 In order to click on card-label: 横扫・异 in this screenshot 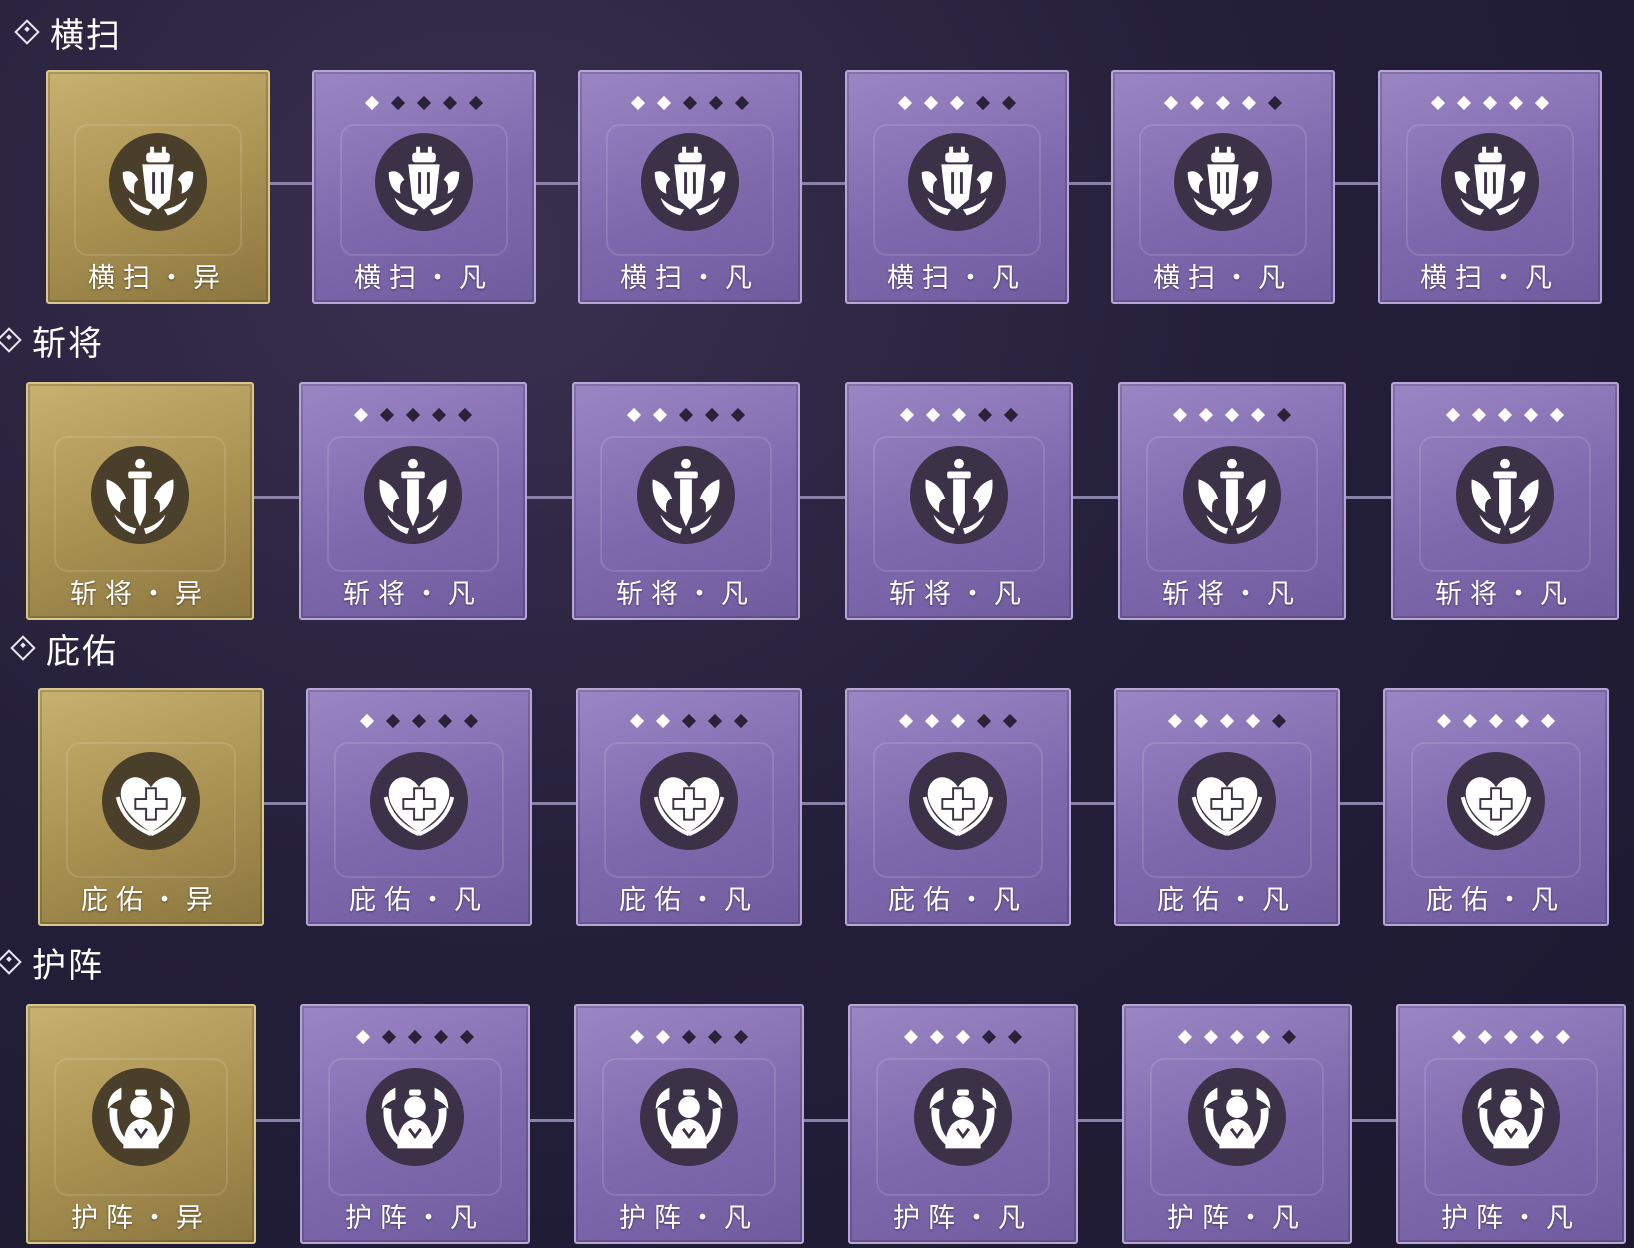, I will do `click(158, 278)`.